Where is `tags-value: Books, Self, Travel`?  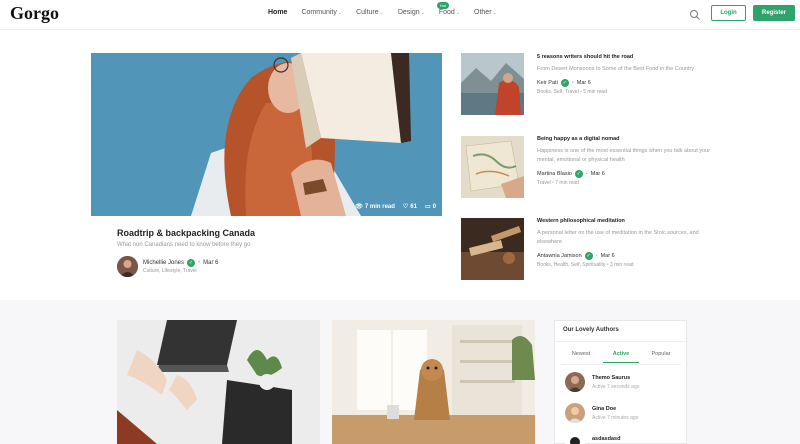
tags-value: Books, Self, Travel is located at coordinates (558, 92).